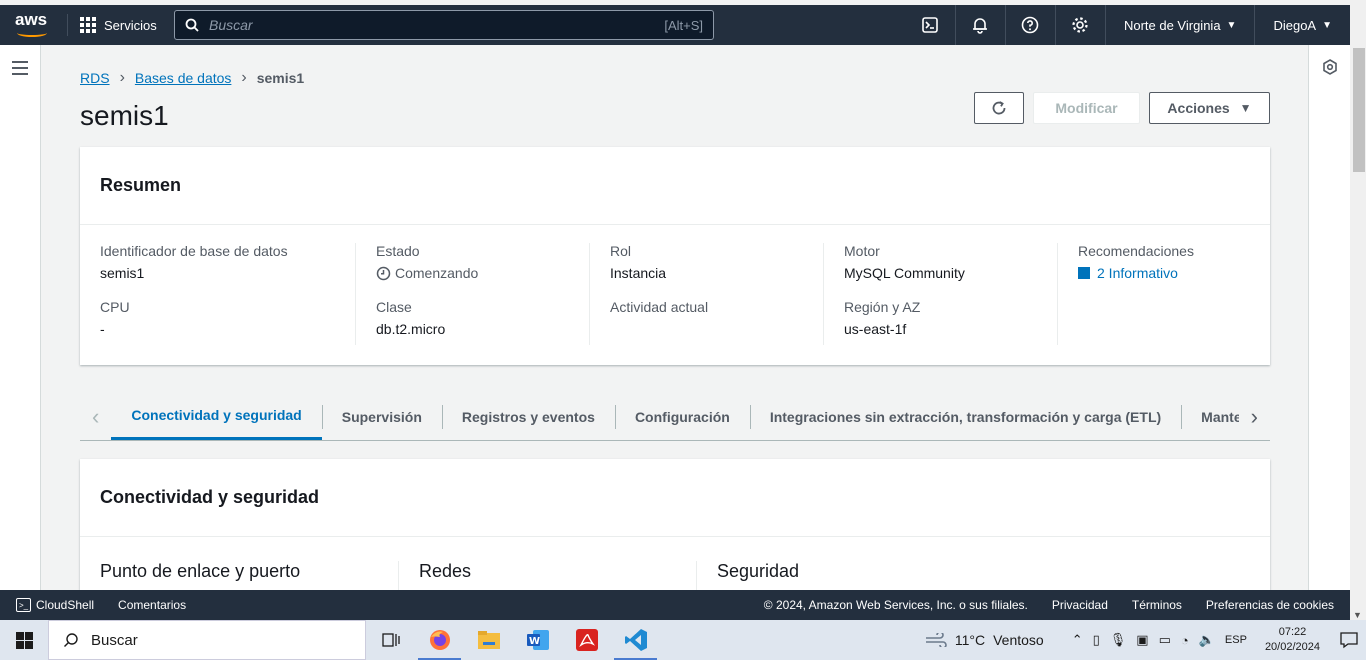  Describe the element at coordinates (31, 19) in the screenshot. I see `aws-logo-text: aws` at that location.